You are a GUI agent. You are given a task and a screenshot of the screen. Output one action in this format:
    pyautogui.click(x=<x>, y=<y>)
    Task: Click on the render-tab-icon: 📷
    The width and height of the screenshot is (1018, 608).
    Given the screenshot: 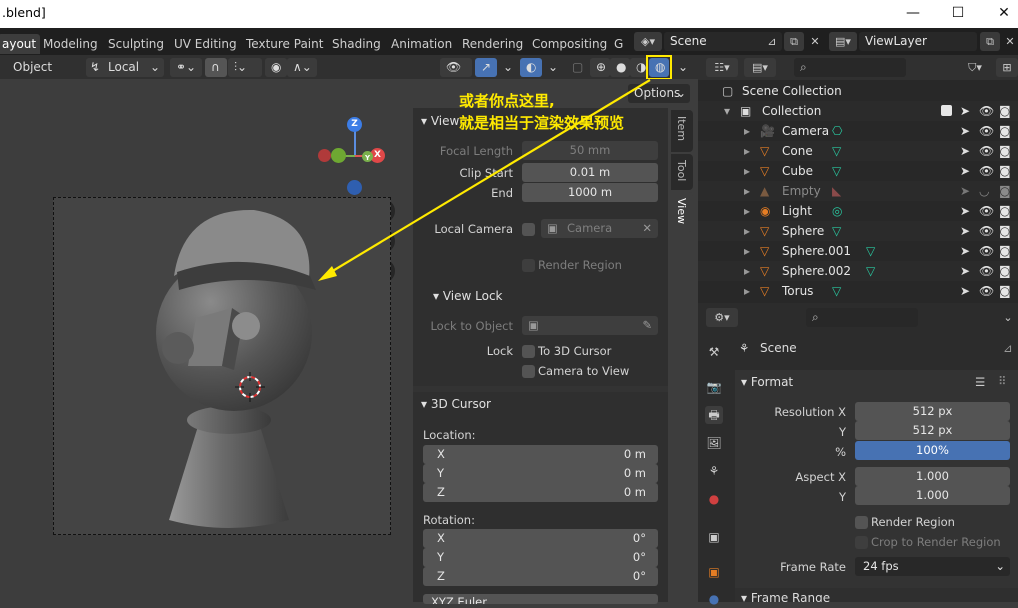 What is the action you would take?
    pyautogui.click(x=714, y=387)
    